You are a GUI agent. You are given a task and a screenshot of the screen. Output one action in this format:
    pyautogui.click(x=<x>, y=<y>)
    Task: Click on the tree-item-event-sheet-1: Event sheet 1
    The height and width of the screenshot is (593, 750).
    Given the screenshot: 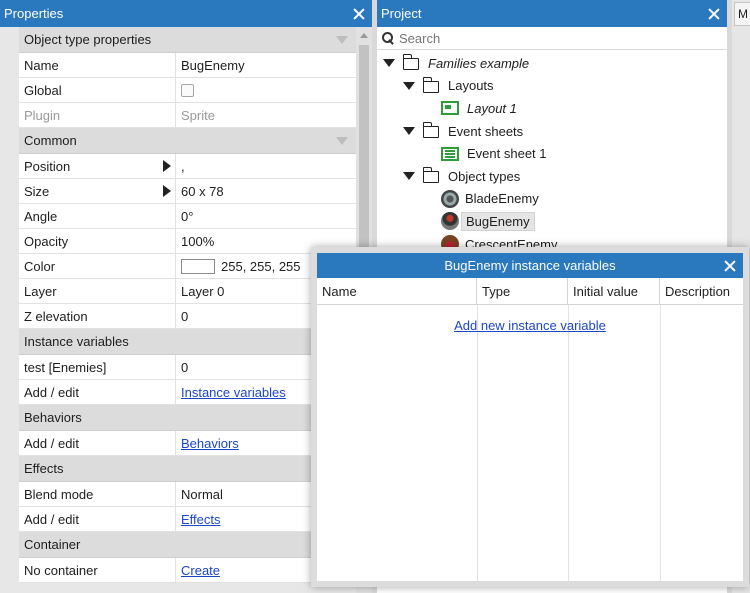 What is the action you would take?
    pyautogui.click(x=552, y=153)
    